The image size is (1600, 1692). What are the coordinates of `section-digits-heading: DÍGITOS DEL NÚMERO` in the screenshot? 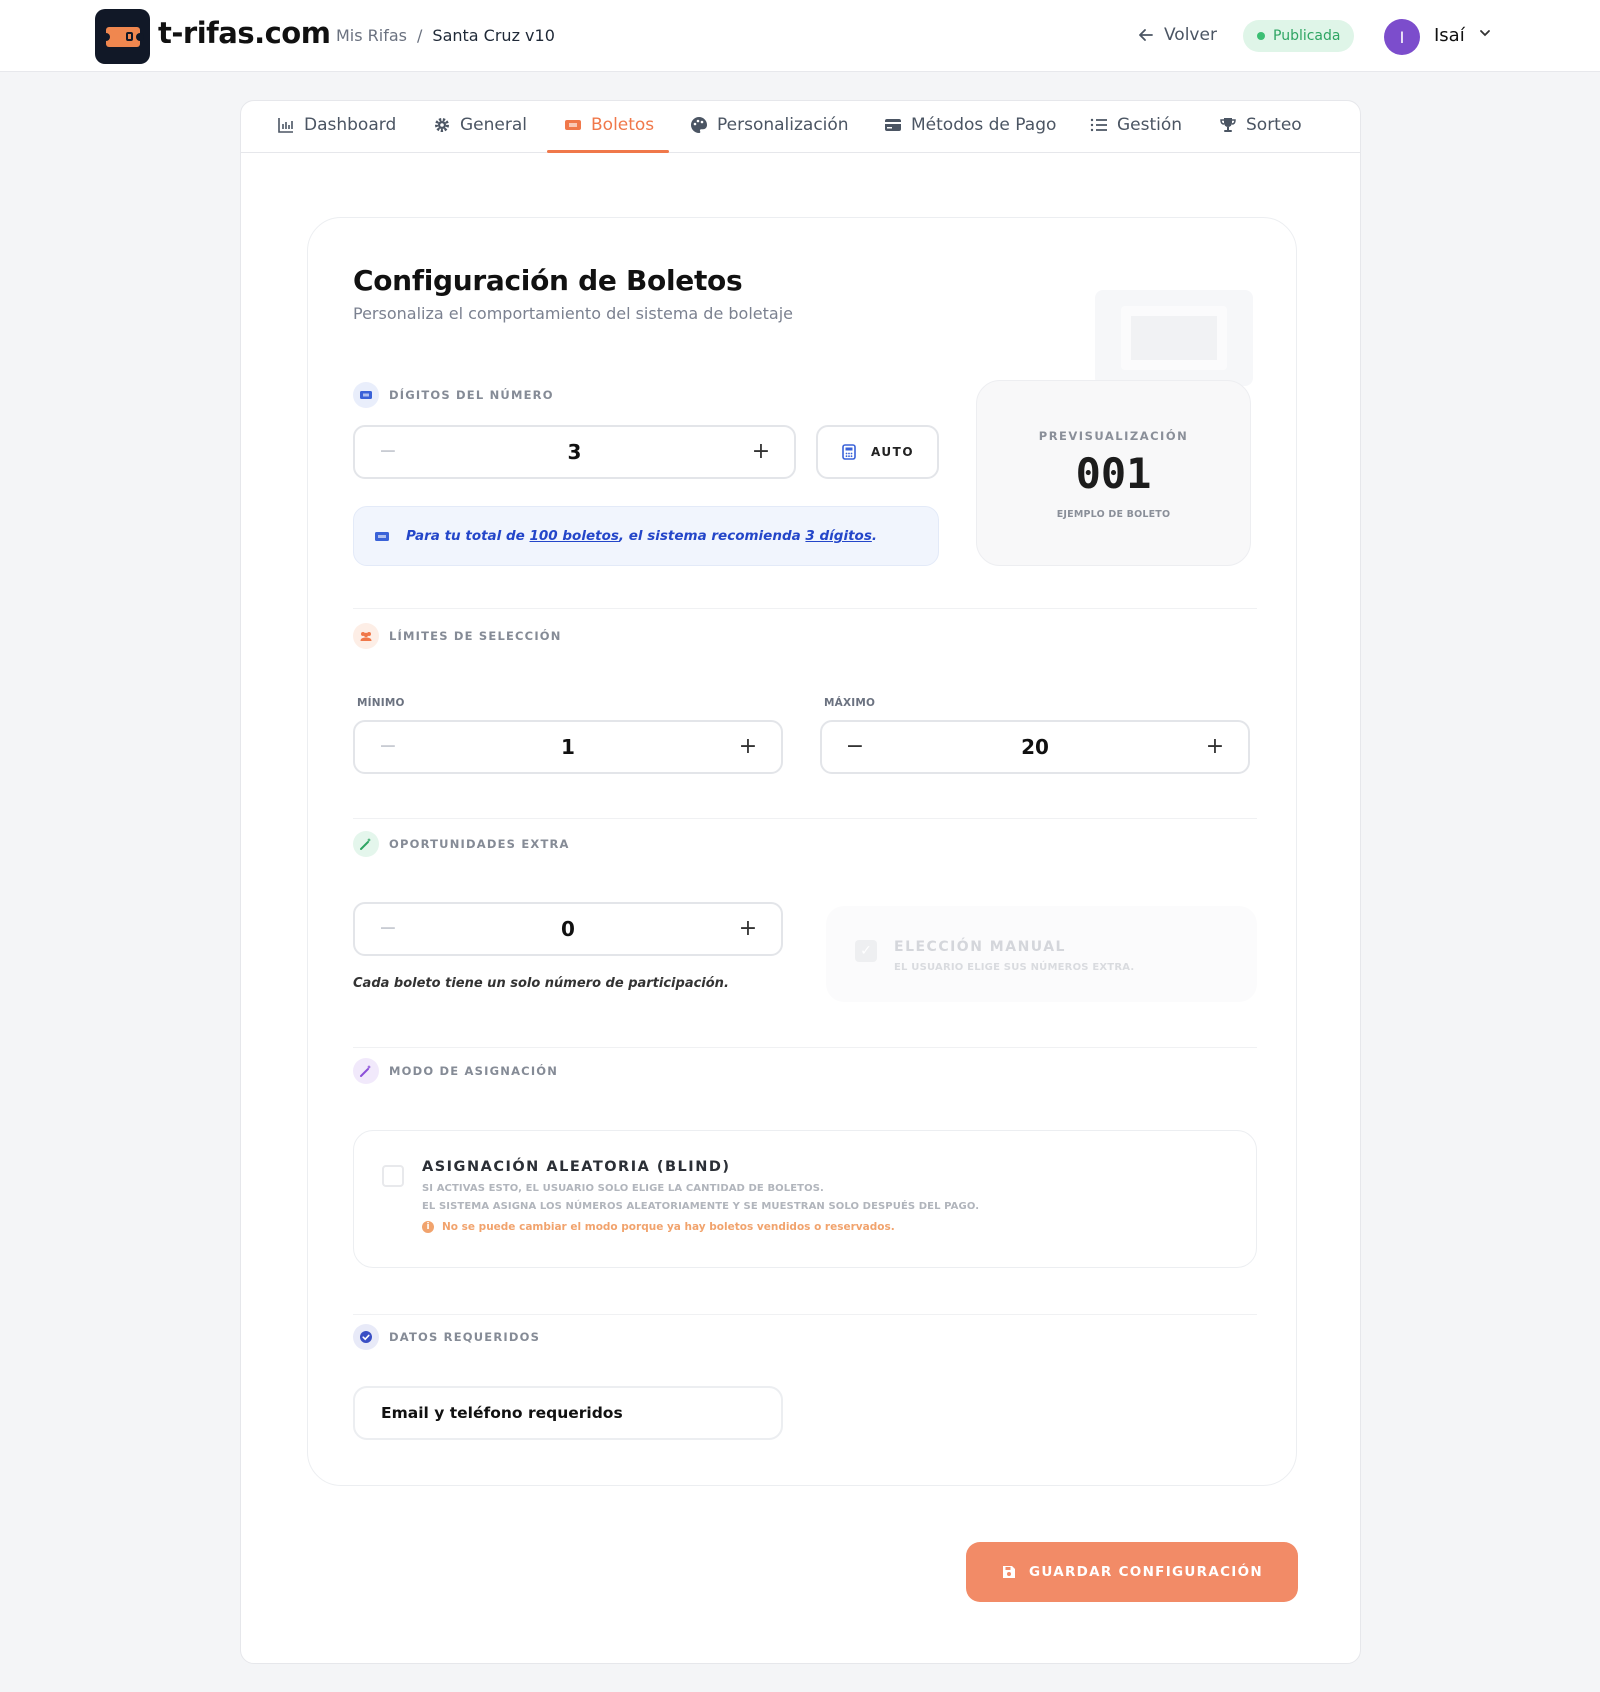 It's located at (453, 395).